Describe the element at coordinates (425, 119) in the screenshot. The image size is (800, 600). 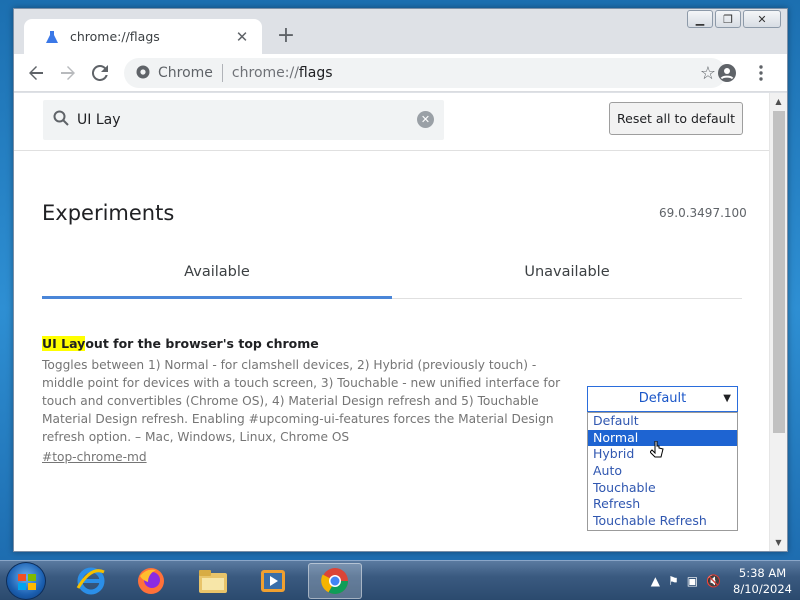
I see `clear-search-icon: ✕` at that location.